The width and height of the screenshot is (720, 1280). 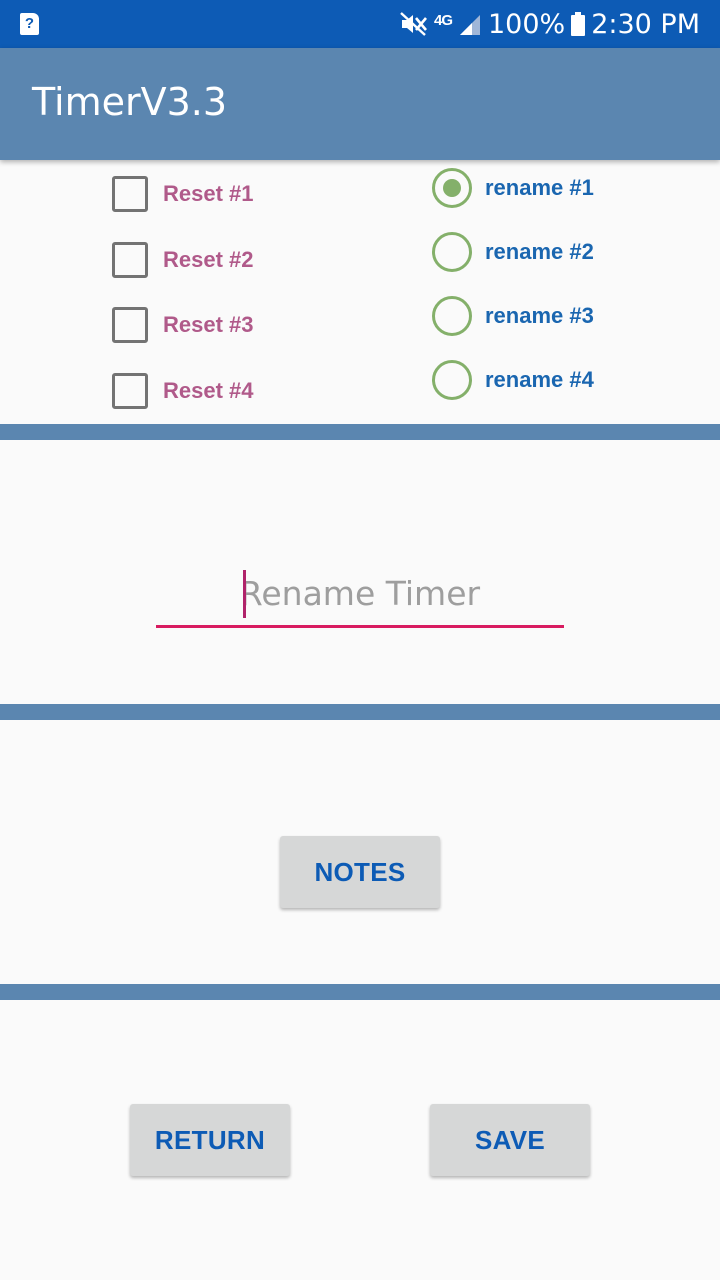 What do you see at coordinates (210, 1140) in the screenshot?
I see `return-button: RETURN` at bounding box center [210, 1140].